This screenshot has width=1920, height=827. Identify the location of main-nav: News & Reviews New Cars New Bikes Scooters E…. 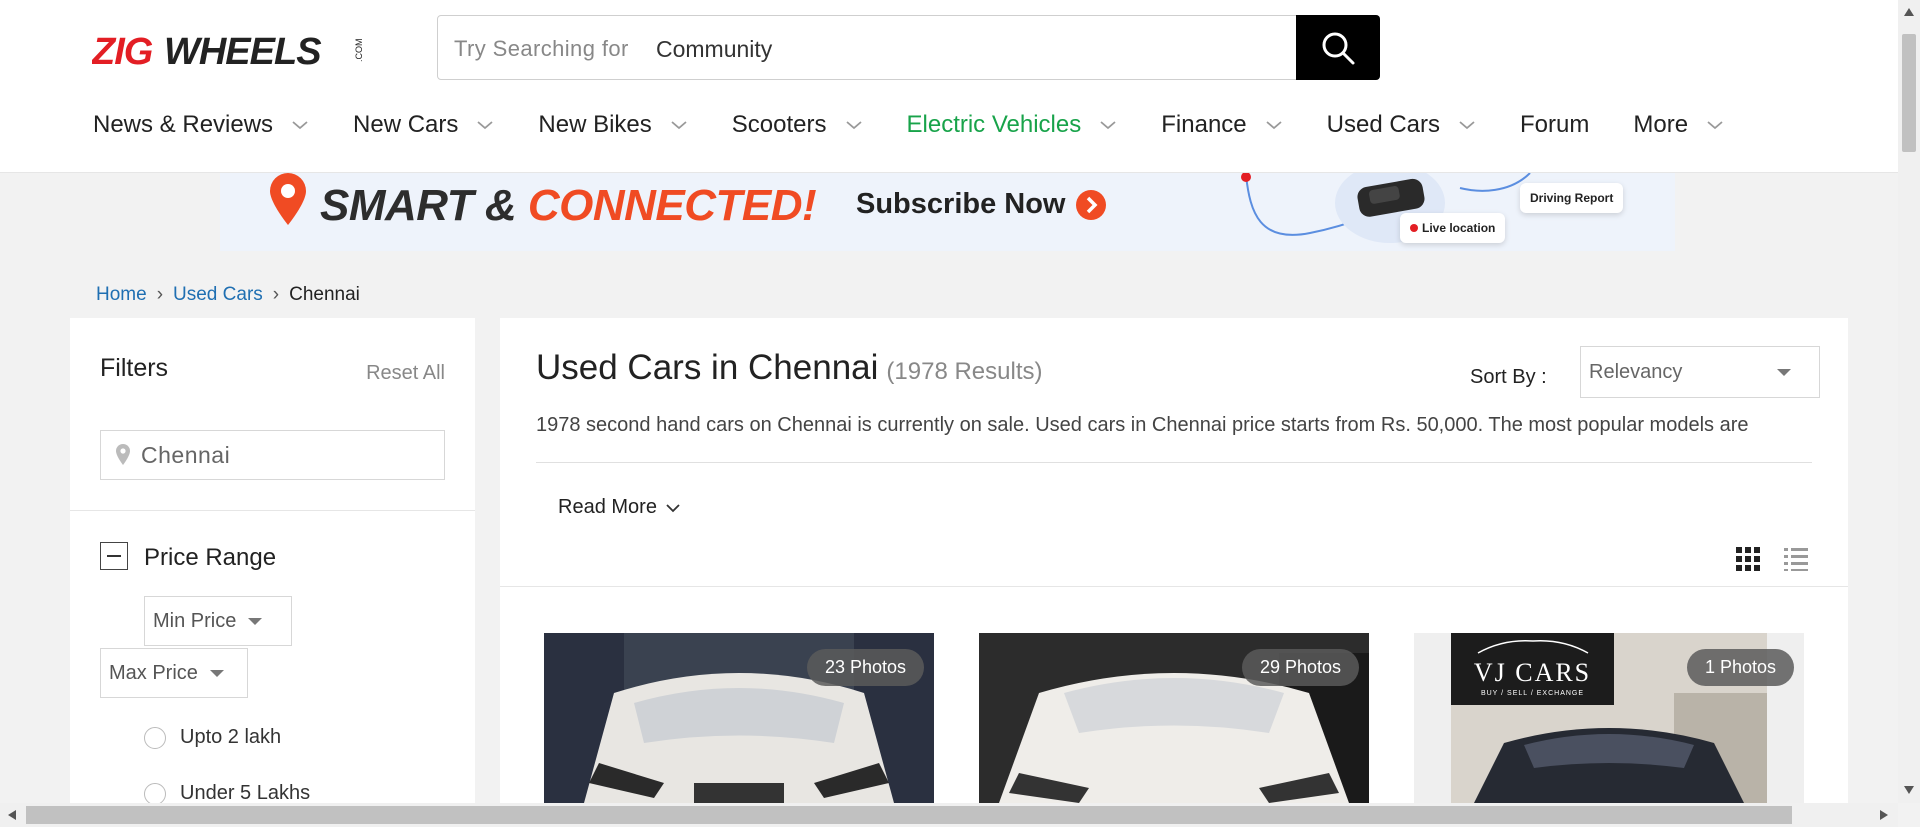
(930, 125).